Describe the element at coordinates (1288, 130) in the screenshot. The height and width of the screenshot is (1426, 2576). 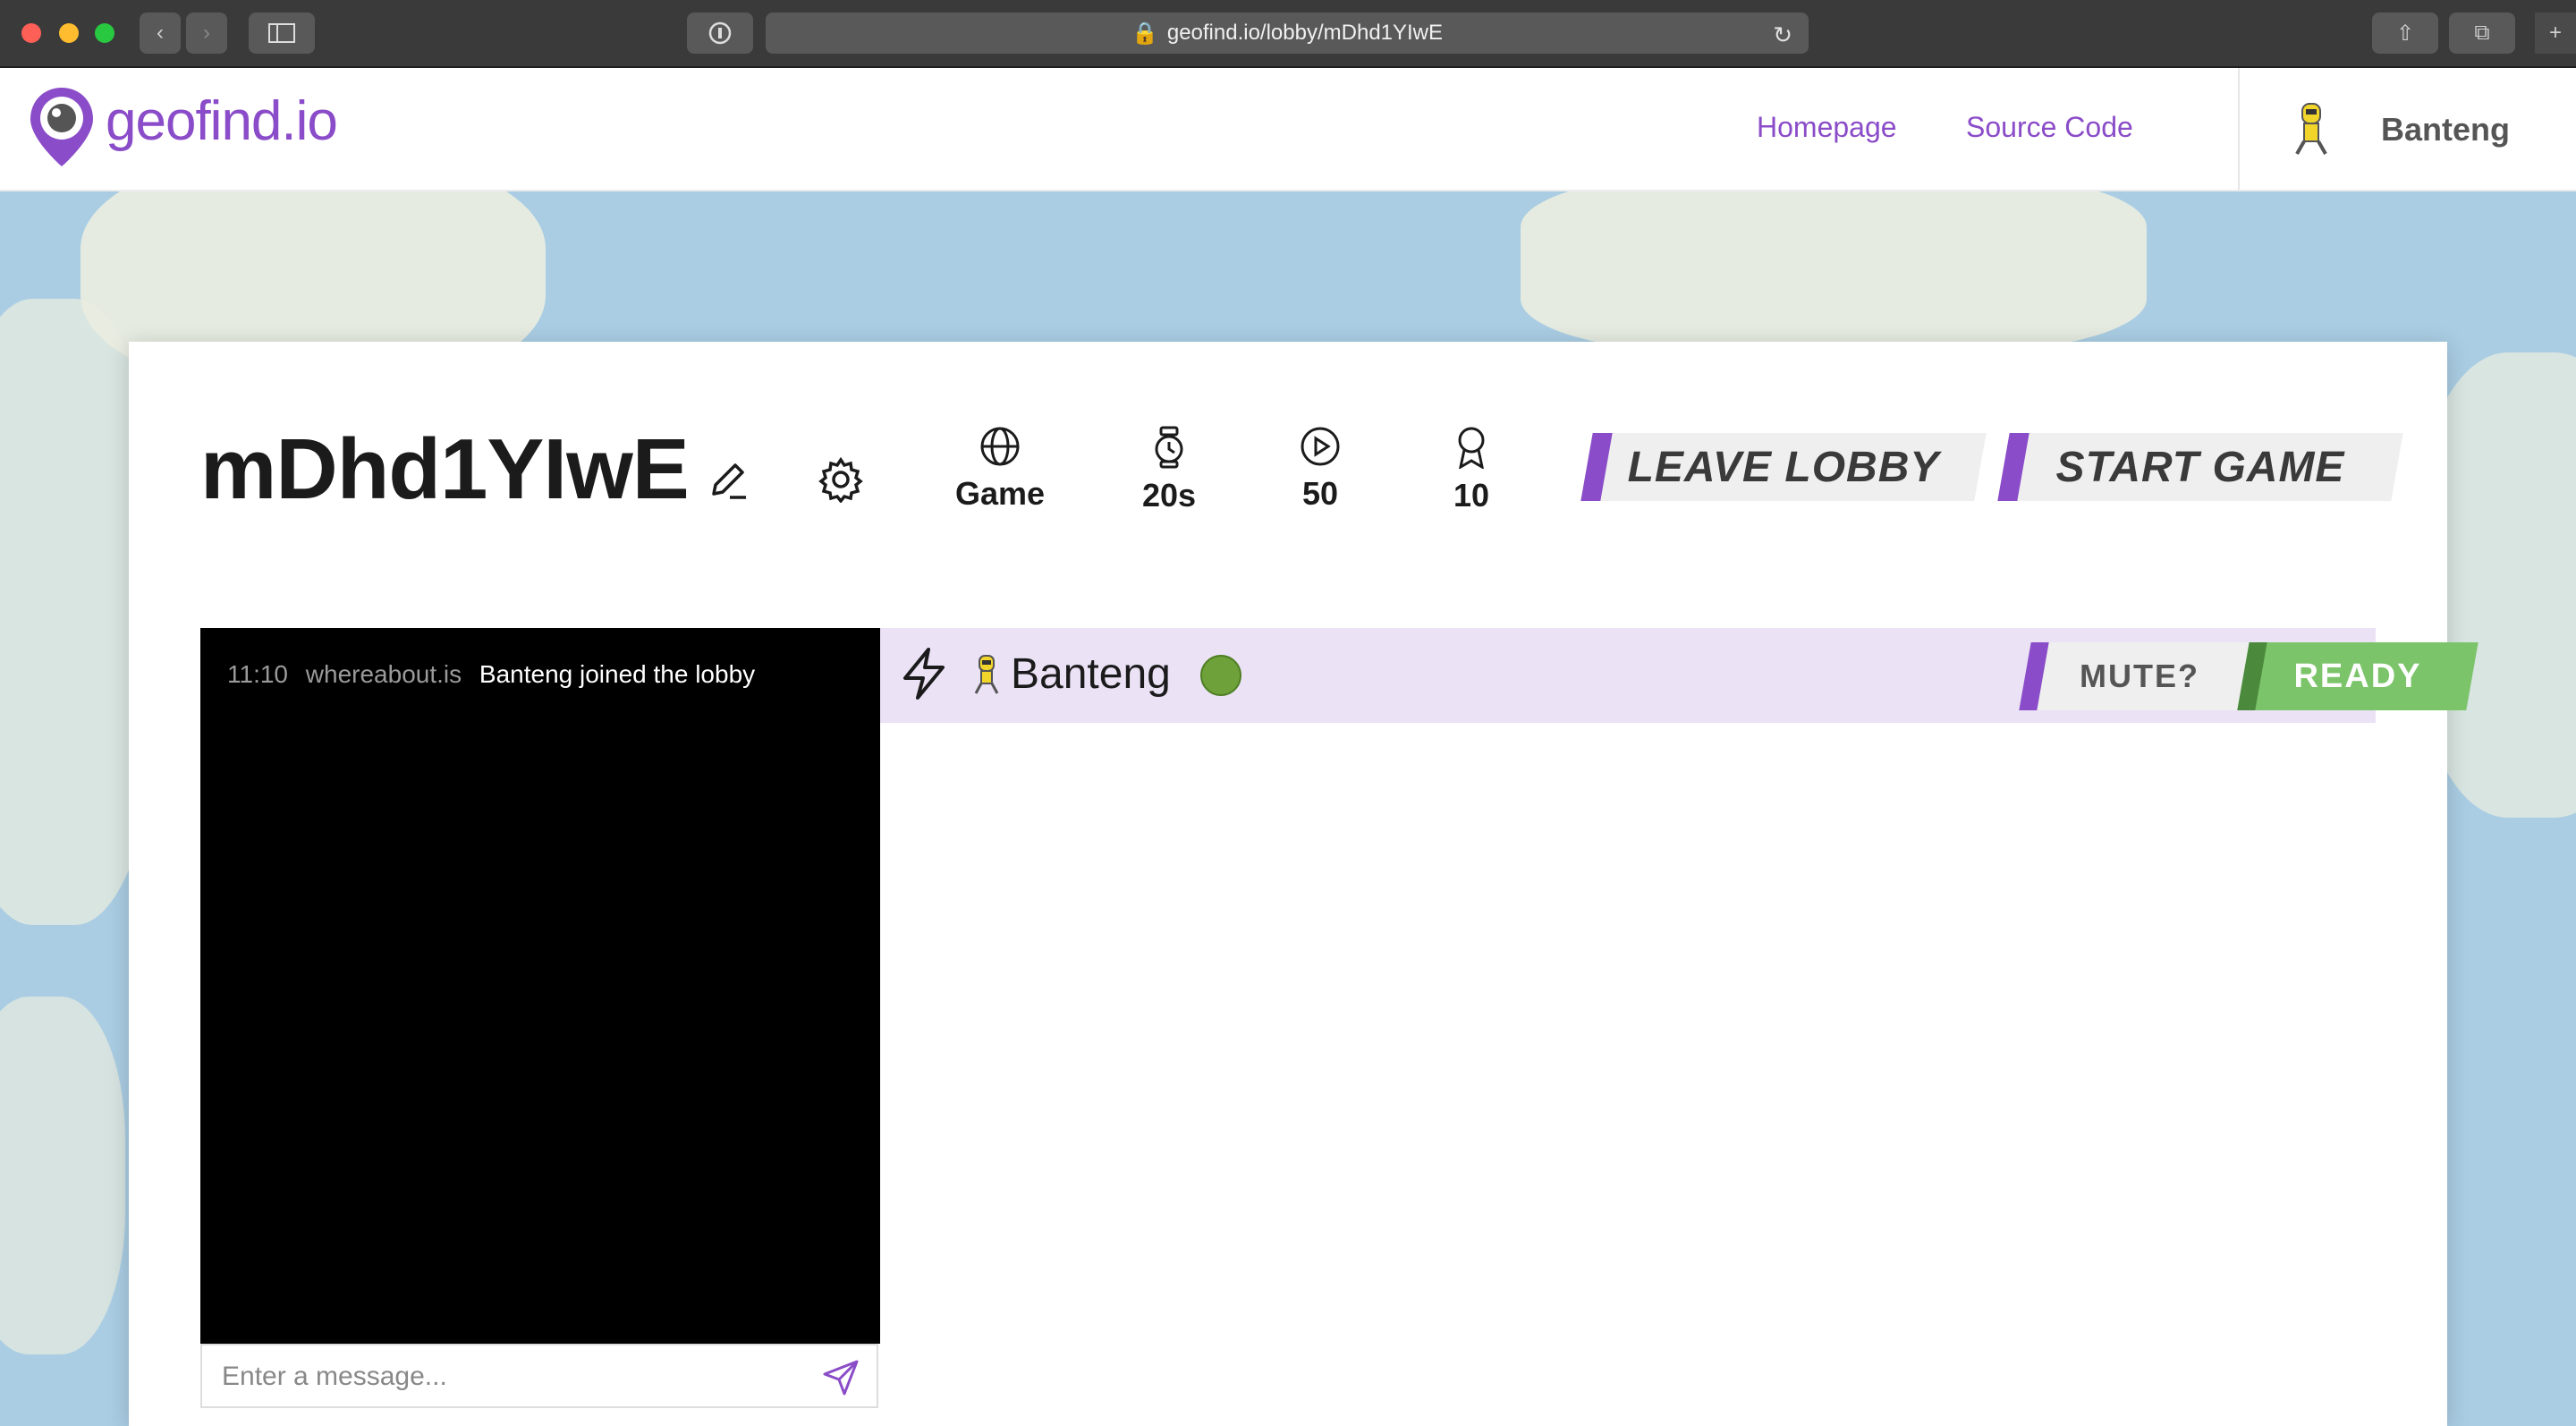
I see `site-header: geofind.io Homepage Source Code Banteng` at that location.